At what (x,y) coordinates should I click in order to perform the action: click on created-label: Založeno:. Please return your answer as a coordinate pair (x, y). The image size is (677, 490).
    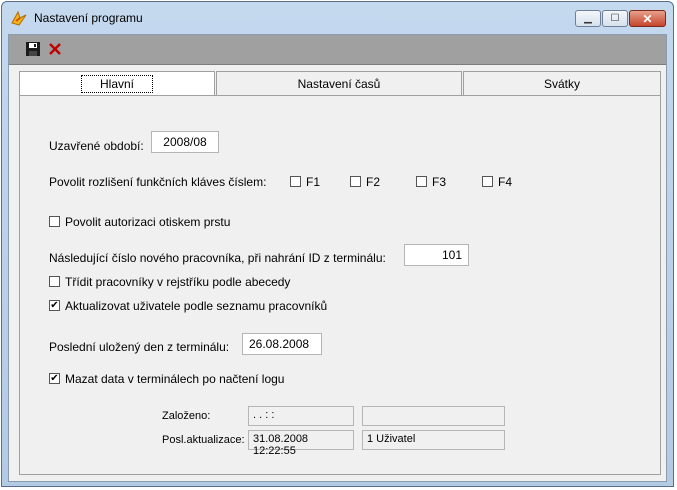
    Looking at the image, I should click on (186, 416).